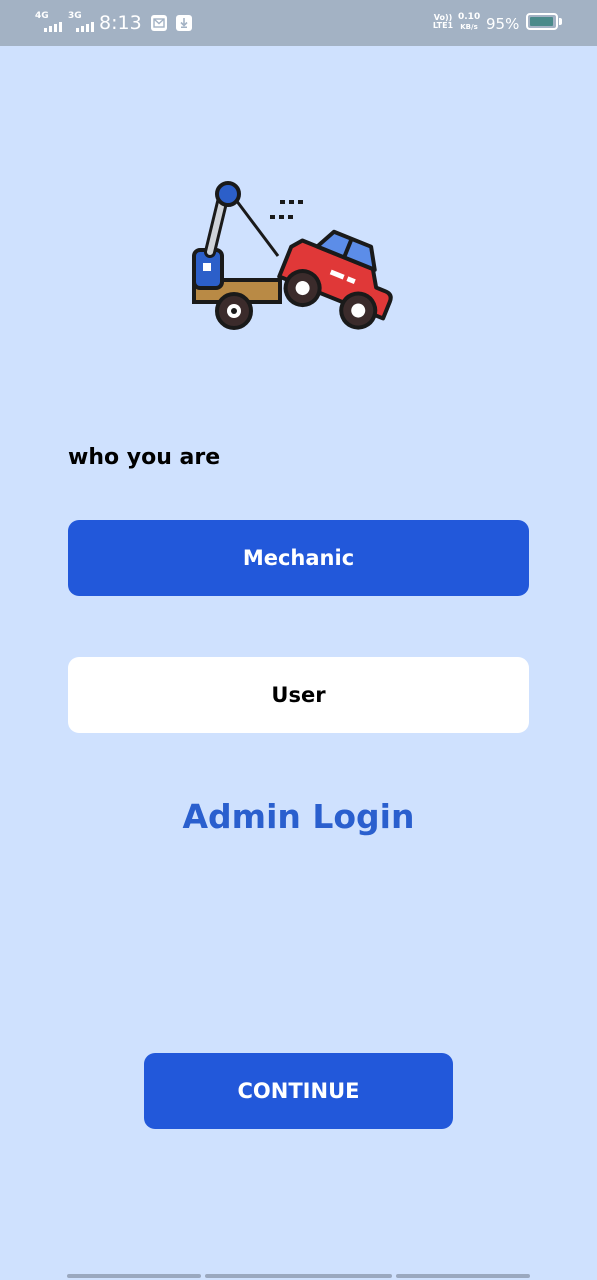 Image resolution: width=597 pixels, height=1280 pixels. What do you see at coordinates (469, 27) in the screenshot?
I see `speed-unit: KB/s` at bounding box center [469, 27].